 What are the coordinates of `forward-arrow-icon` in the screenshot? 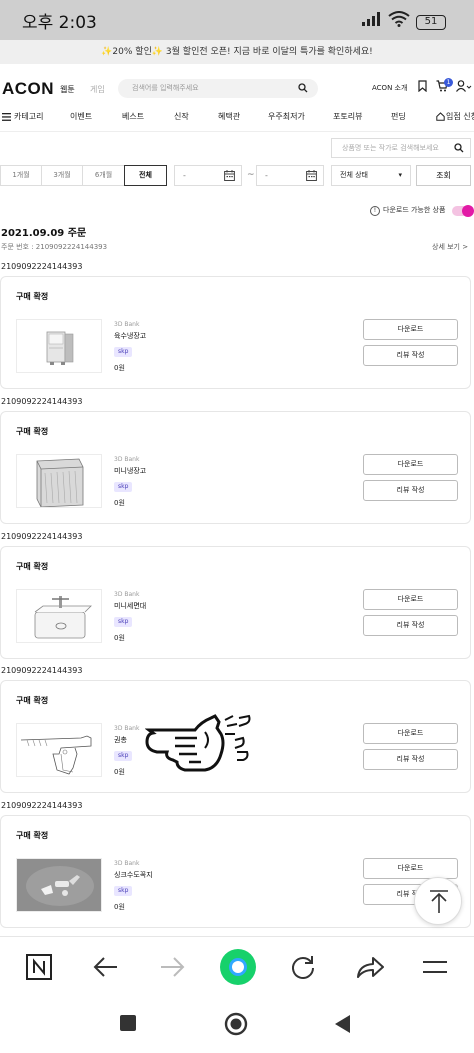 It's located at (172, 967).